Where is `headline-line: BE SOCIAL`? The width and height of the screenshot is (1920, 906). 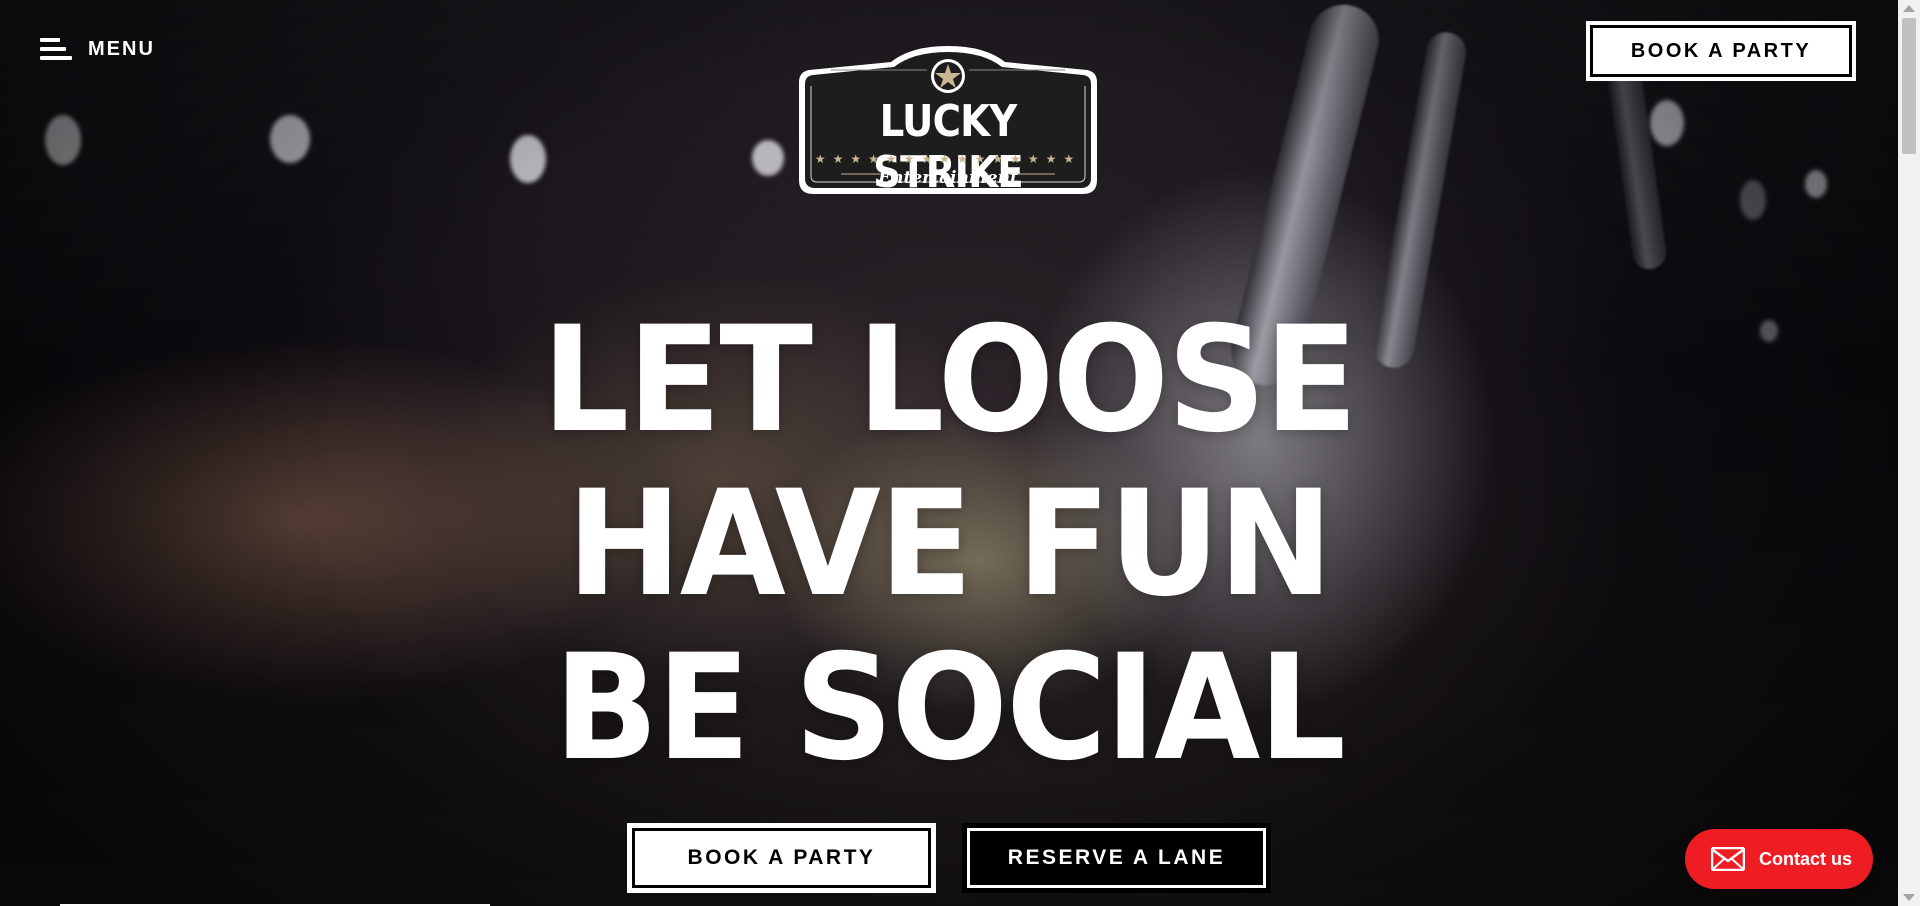
headline-line: BE SOCIAL is located at coordinates (949, 708).